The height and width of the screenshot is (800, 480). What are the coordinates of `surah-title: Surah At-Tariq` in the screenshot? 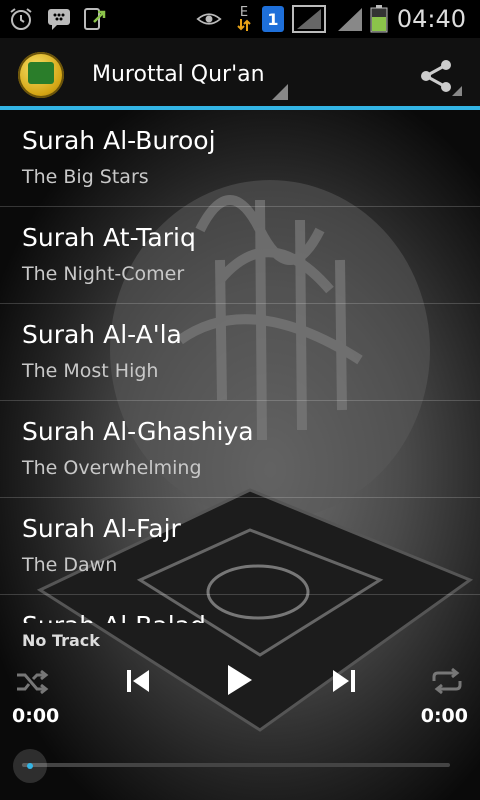 It's located at (109, 237).